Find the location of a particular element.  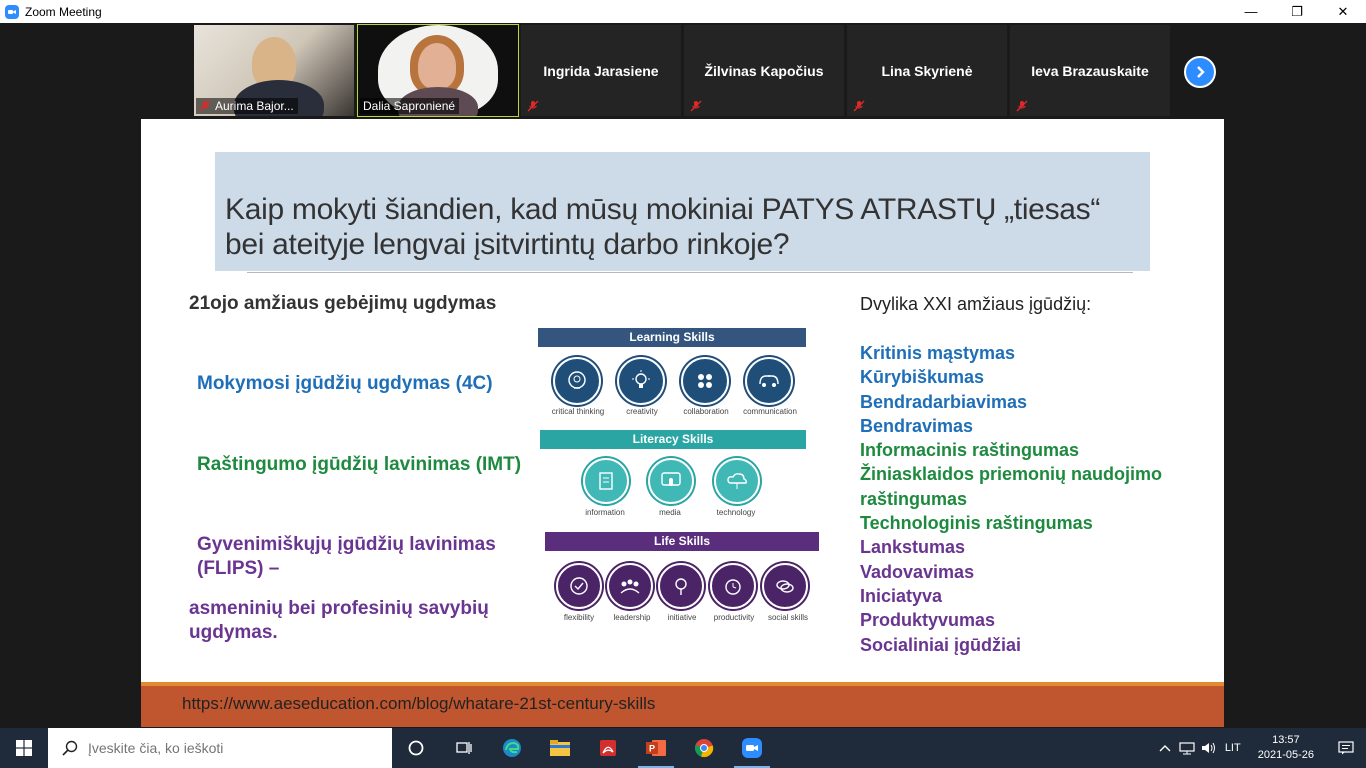

chevron-up-icon is located at coordinates (1165, 748).